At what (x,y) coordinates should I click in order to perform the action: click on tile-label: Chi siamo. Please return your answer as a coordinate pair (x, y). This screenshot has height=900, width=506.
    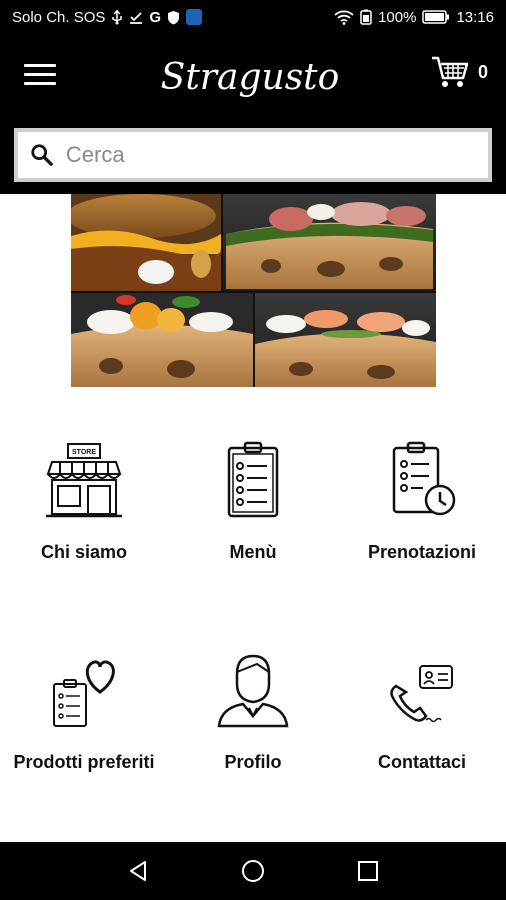
    Looking at the image, I should click on (84, 552).